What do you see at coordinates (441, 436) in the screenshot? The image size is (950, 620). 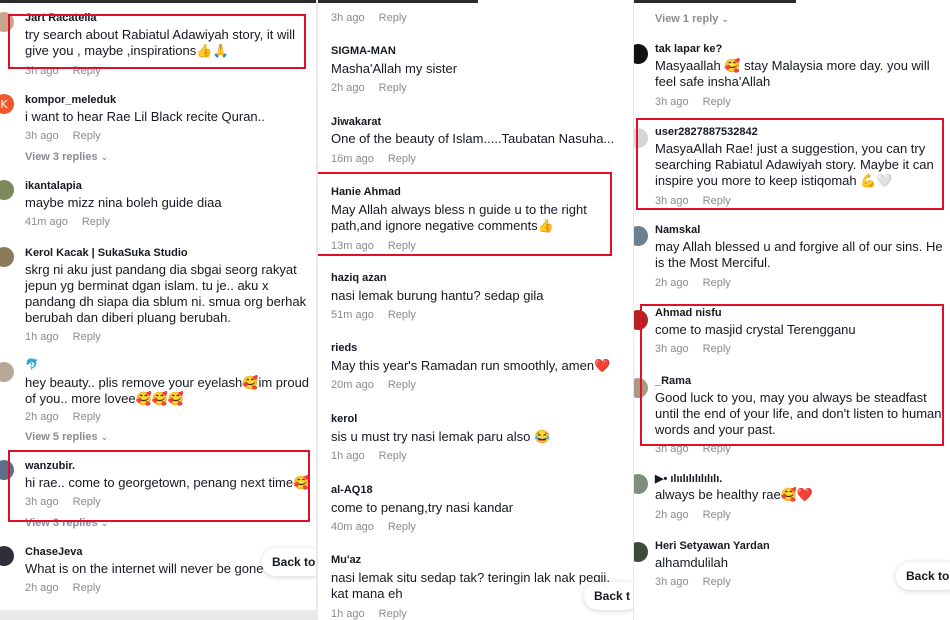 I see `comment-text: sis u must try nasi lemak paru also 😂` at bounding box center [441, 436].